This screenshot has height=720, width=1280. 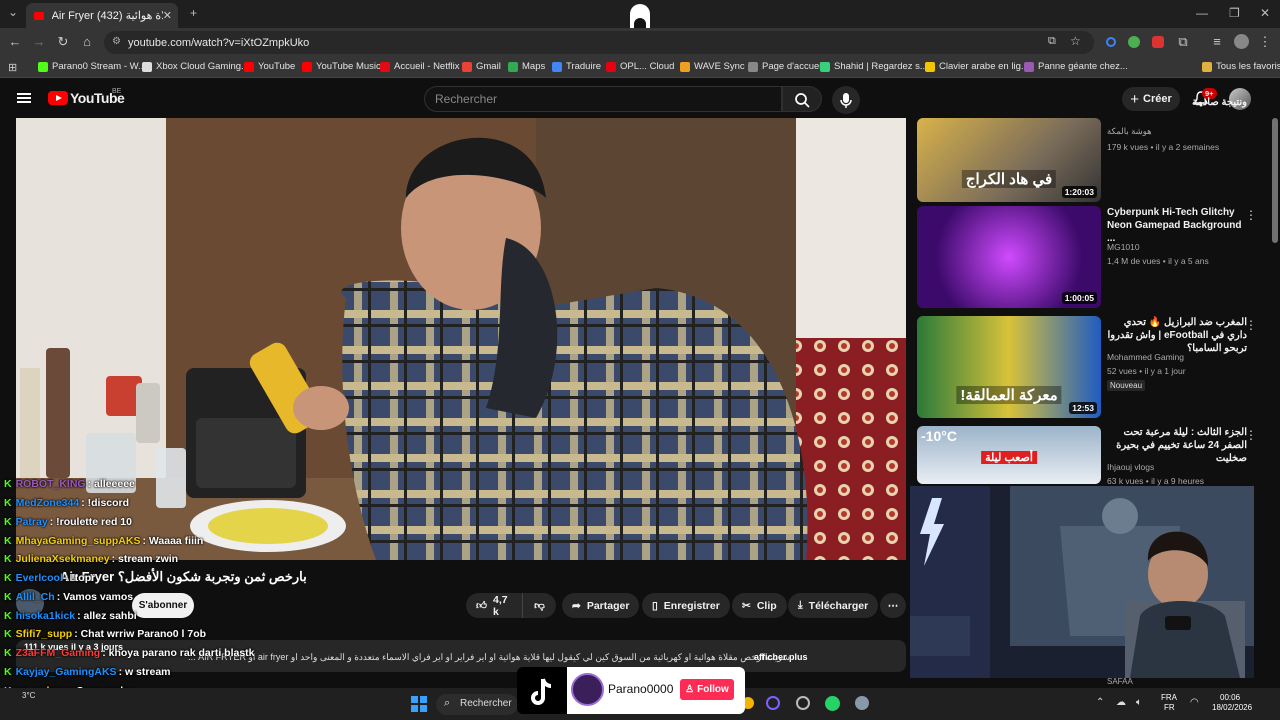 What do you see at coordinates (526, 66) in the screenshot?
I see `bookmark-item: Maps` at bounding box center [526, 66].